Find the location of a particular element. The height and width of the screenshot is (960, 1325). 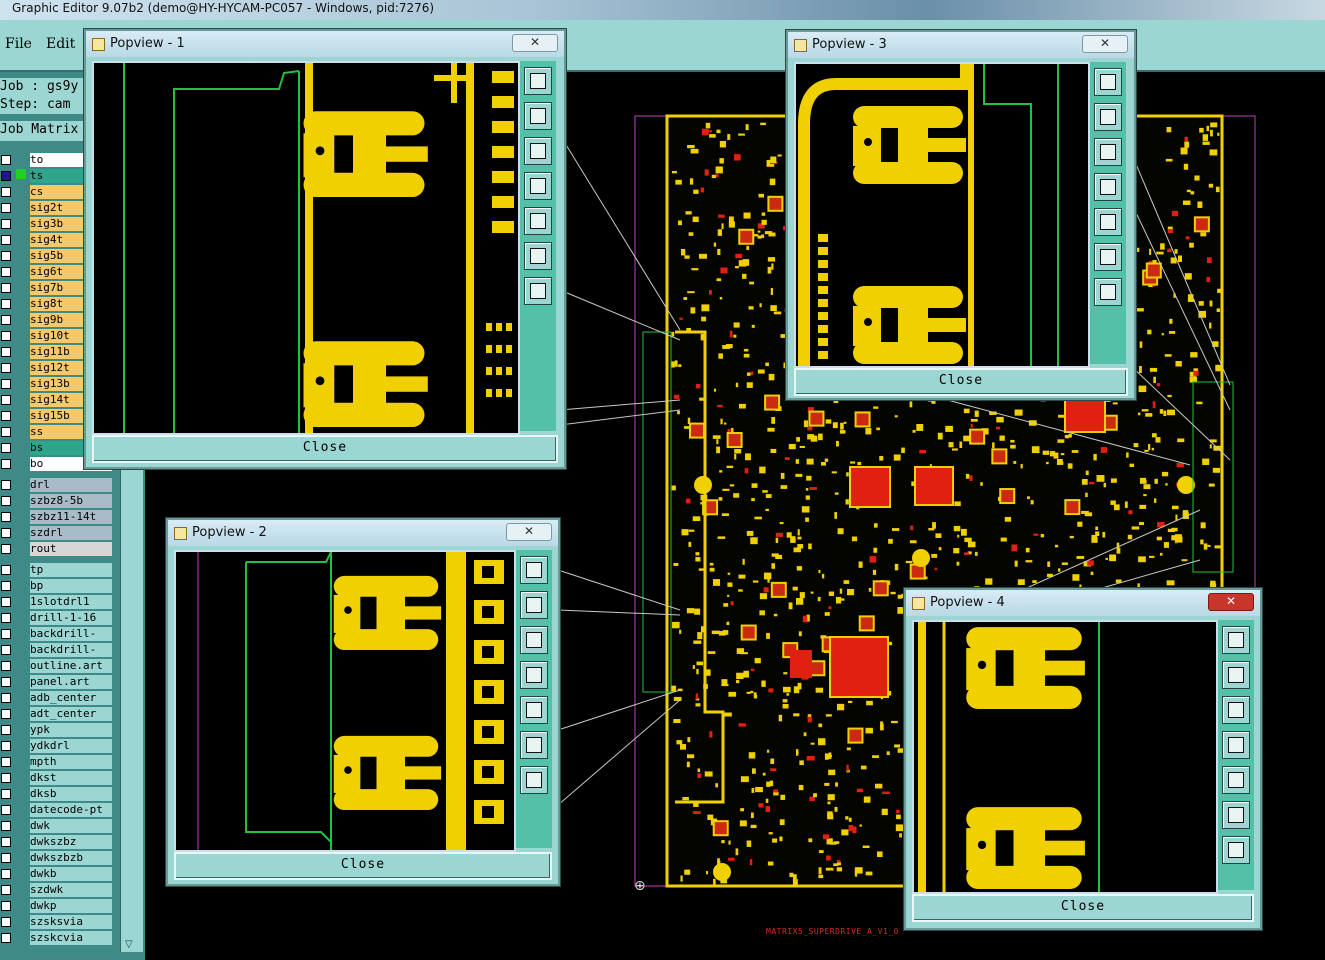

popview-1-titlebar: Popview - 1 ✕ is located at coordinates (325, 44).